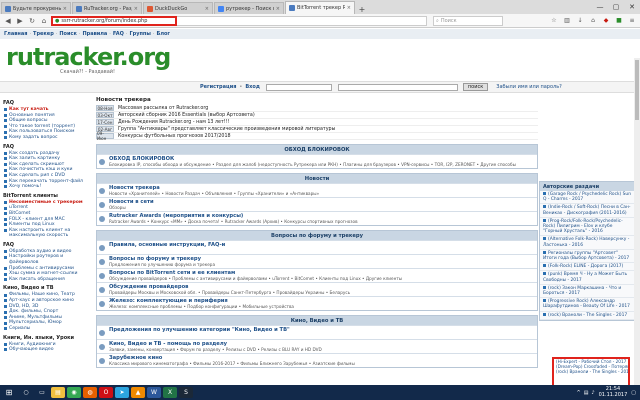 The image size is (640, 400). Describe the element at coordinates (632, 7) in the screenshot. I see `close-window-button: ✕` at that location.